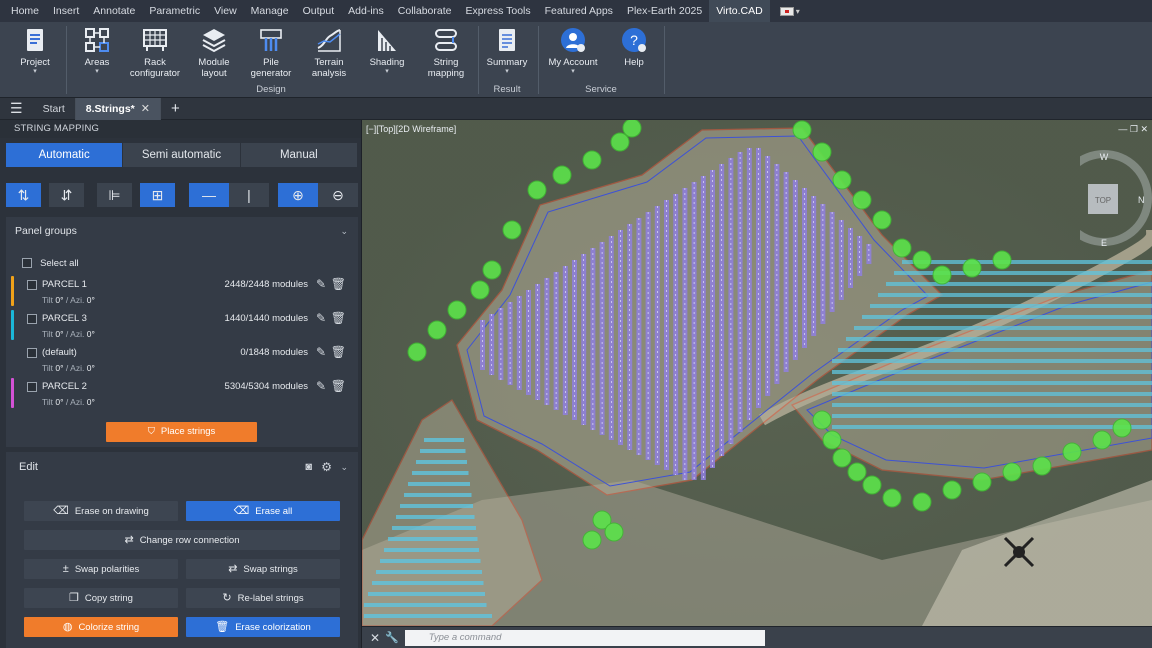  Describe the element at coordinates (270, 569) in the screenshot. I see `swap-strings-label: Swap strings` at that location.